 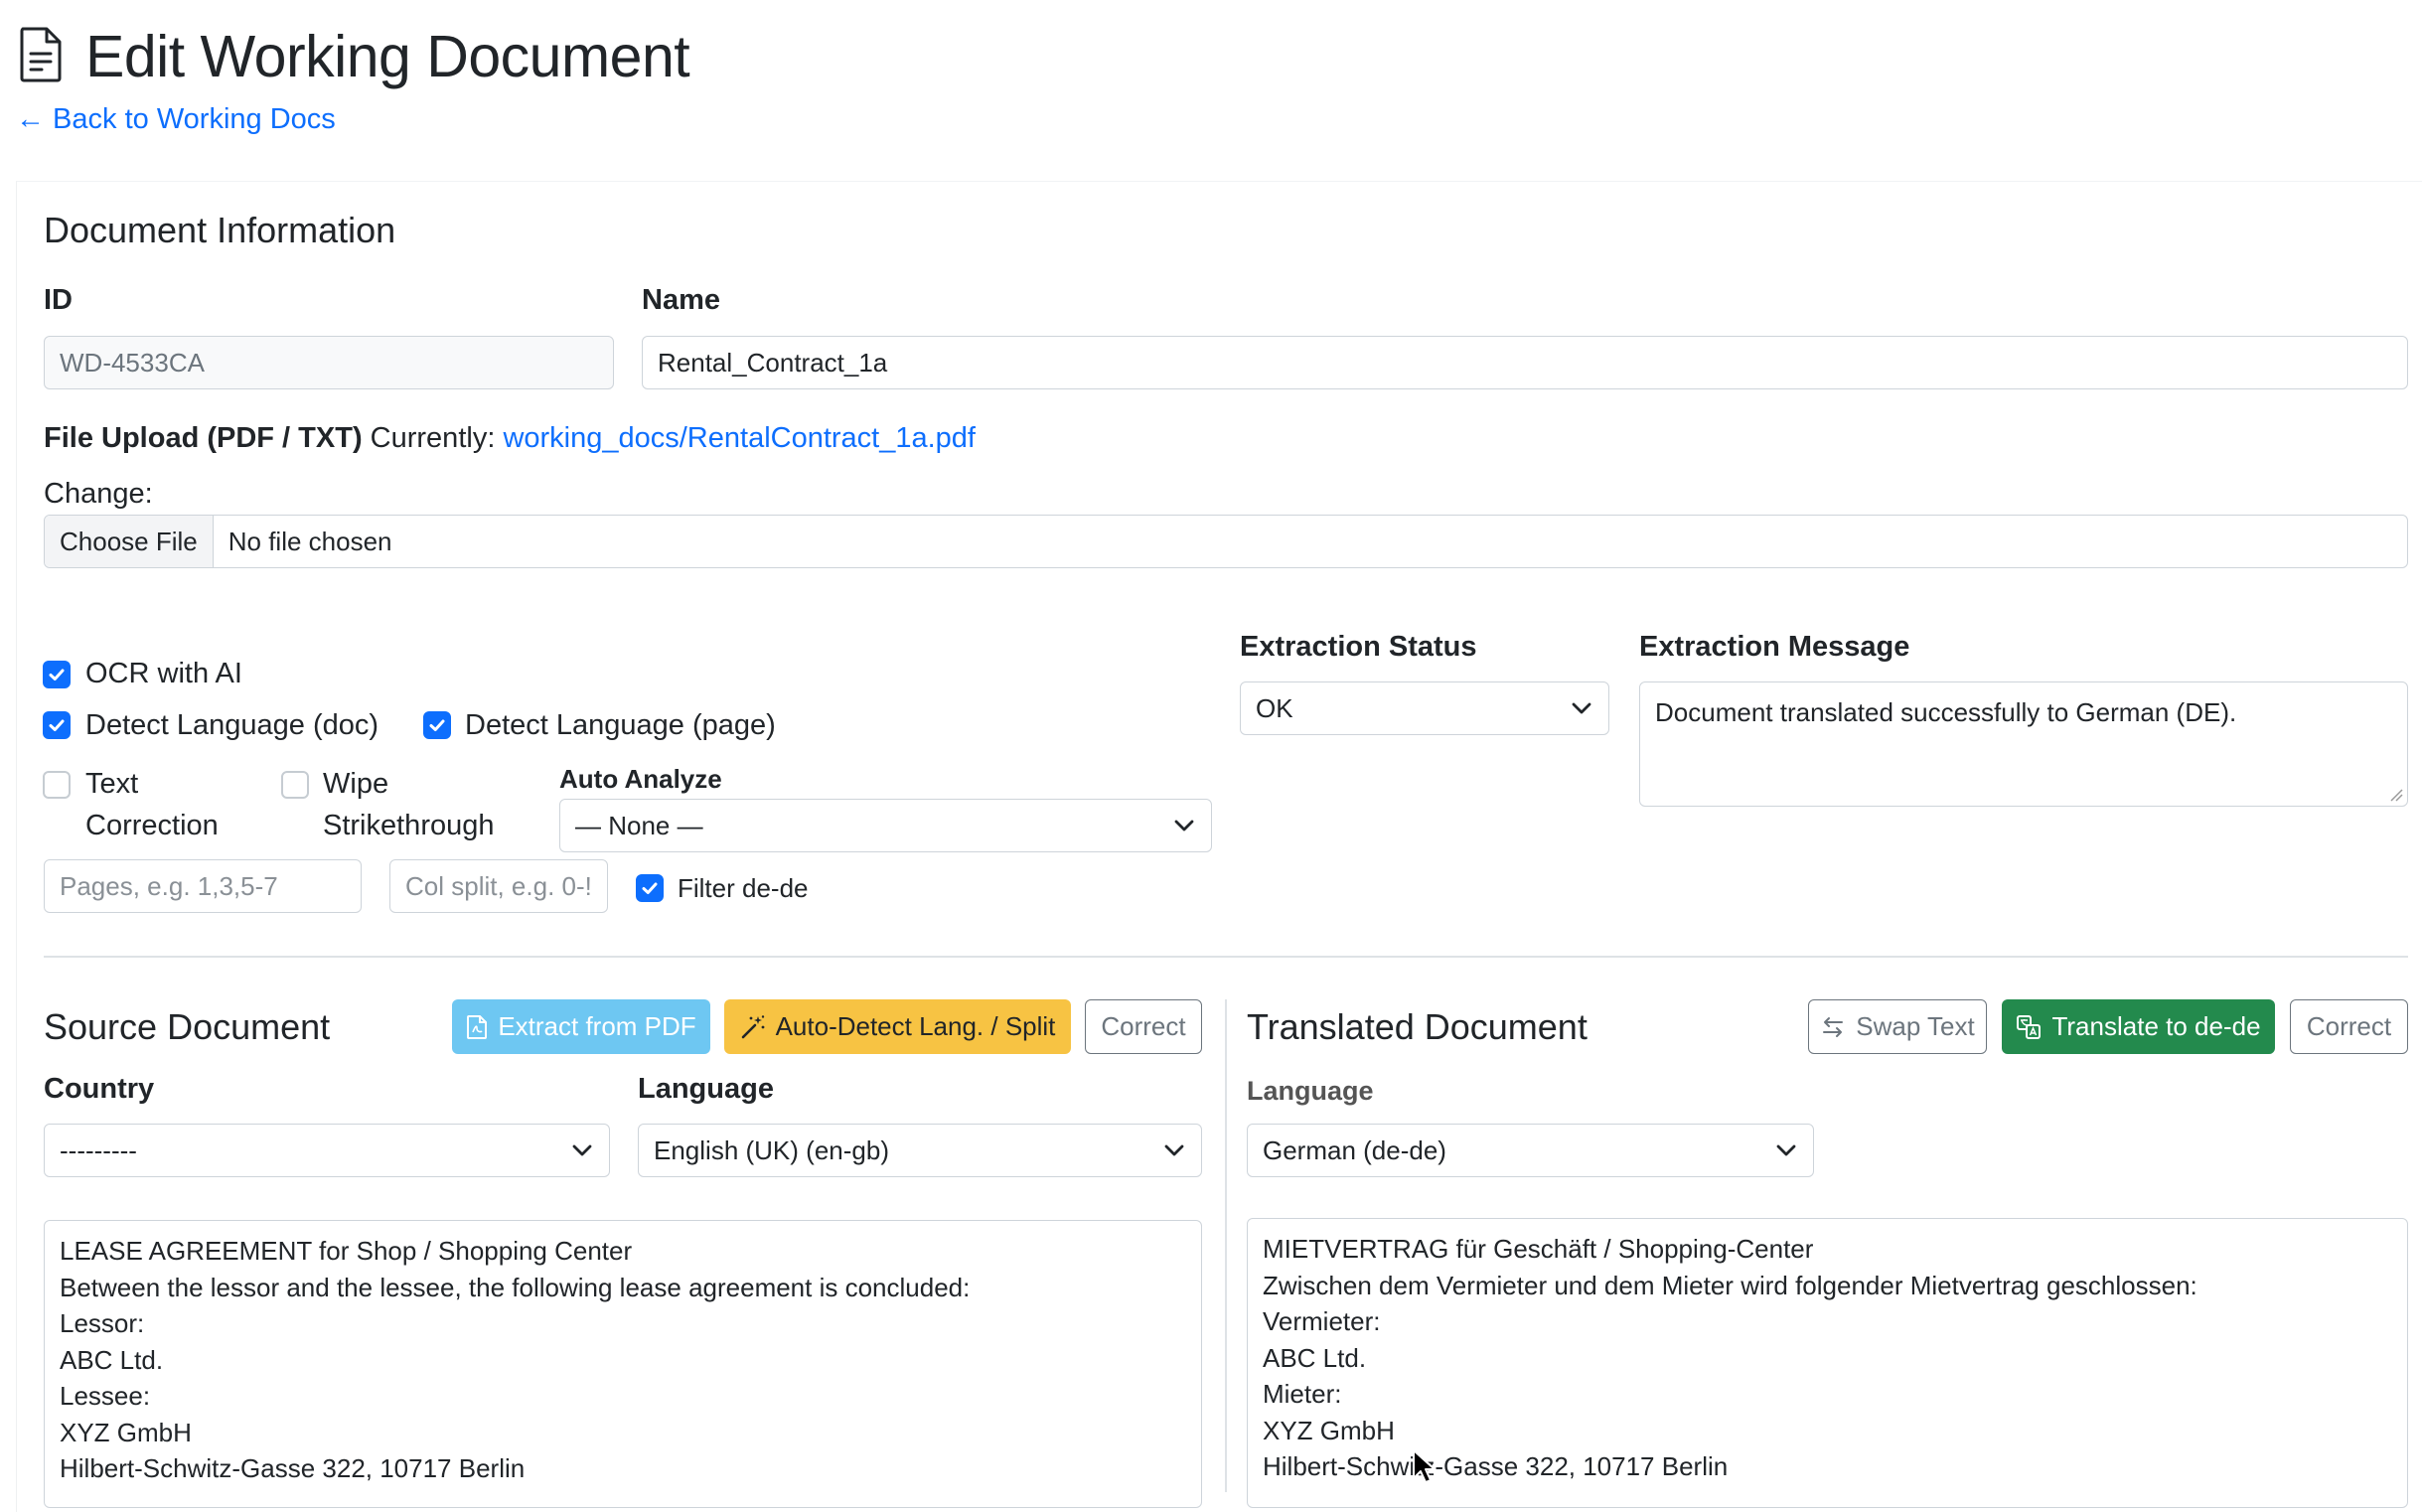 What do you see at coordinates (187, 1026) in the screenshot?
I see `source-document-heading: Source Document` at bounding box center [187, 1026].